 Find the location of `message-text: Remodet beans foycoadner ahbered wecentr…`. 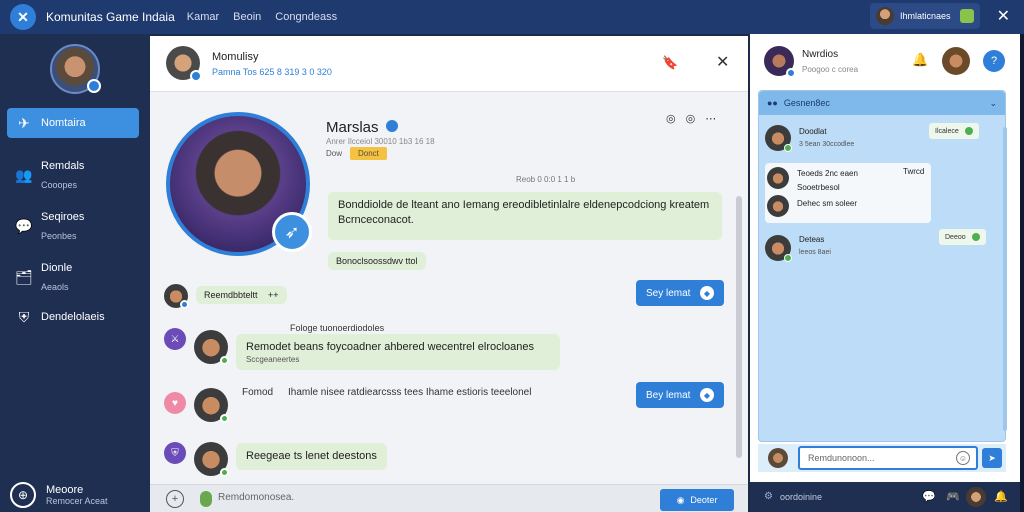

message-text: Remodet beans foycoadner ahbered wecentr… is located at coordinates (390, 347).